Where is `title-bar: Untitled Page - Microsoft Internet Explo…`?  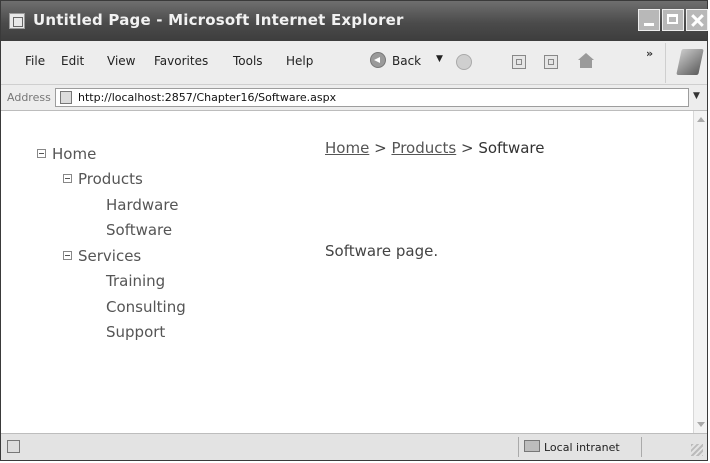
title-bar: Untitled Page - Microsoft Internet Explo… is located at coordinates (354, 21).